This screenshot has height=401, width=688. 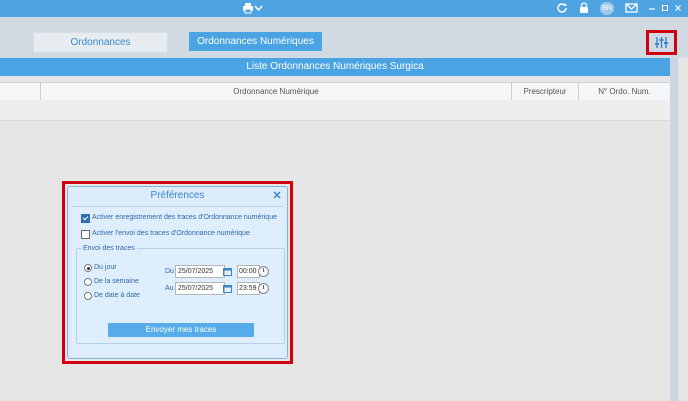 I want to click on close-icon: ✕, so click(x=277, y=196).